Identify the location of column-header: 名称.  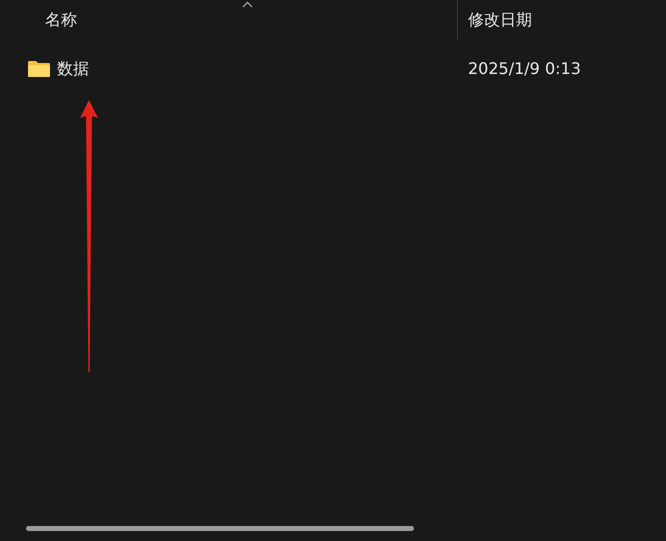
(61, 20).